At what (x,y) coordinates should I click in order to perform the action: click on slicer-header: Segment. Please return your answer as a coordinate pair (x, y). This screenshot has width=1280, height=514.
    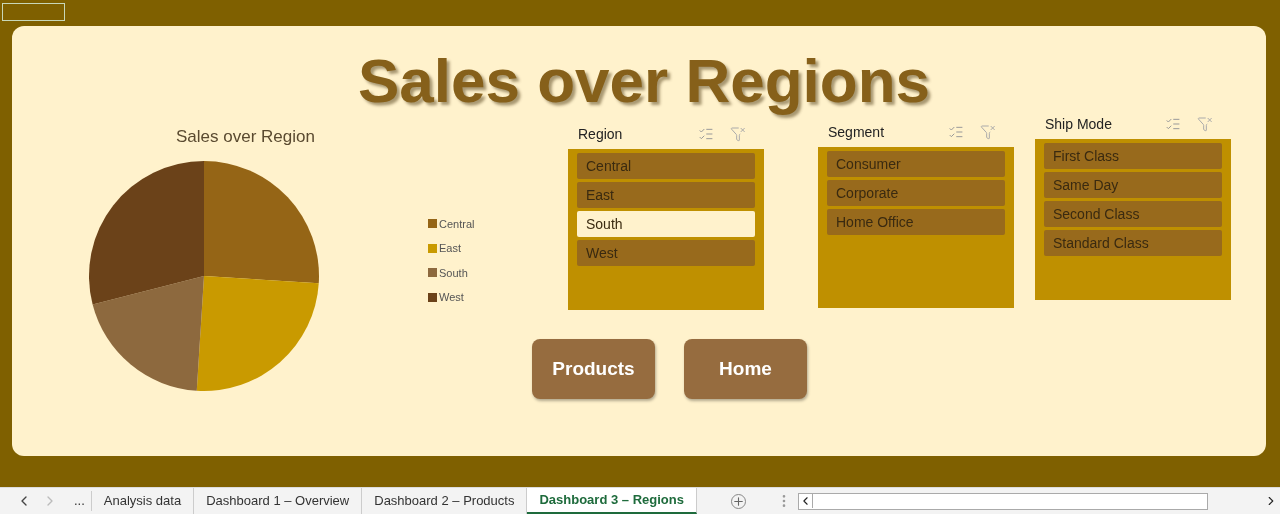
    Looking at the image, I should click on (856, 132).